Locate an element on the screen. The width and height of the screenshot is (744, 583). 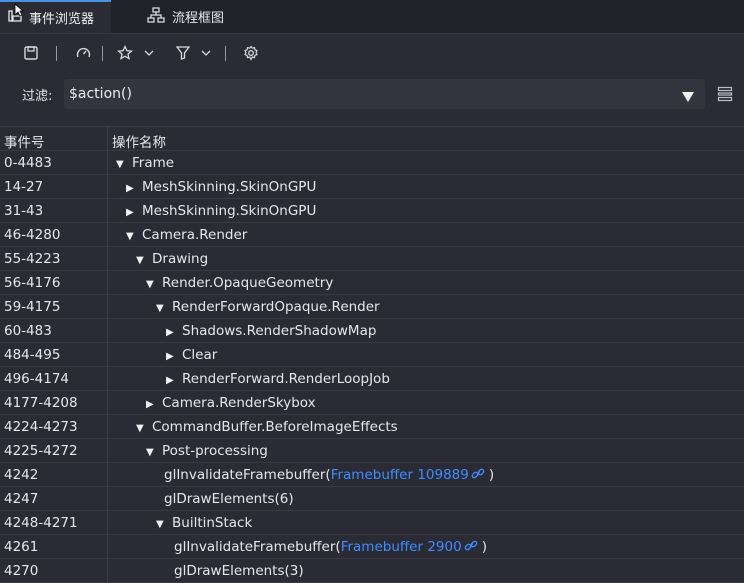
operation-name-cell: ▶ Clear is located at coordinates (191, 355).